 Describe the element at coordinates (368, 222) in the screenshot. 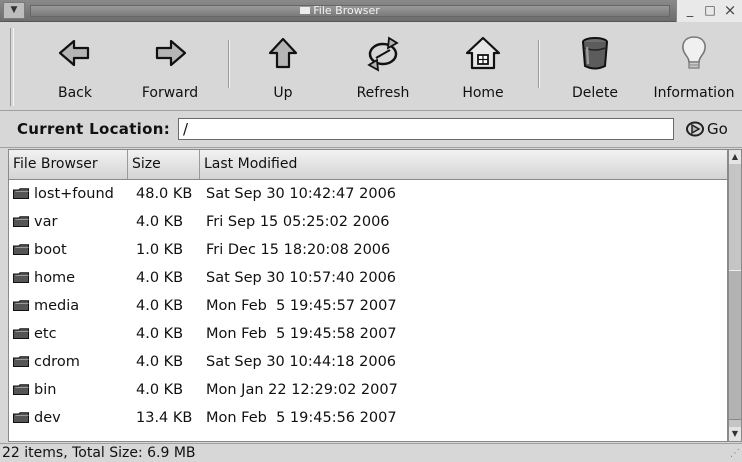

I see `table-row: var 4.0 KB Fri Sep 15 05:25:02 2006` at that location.